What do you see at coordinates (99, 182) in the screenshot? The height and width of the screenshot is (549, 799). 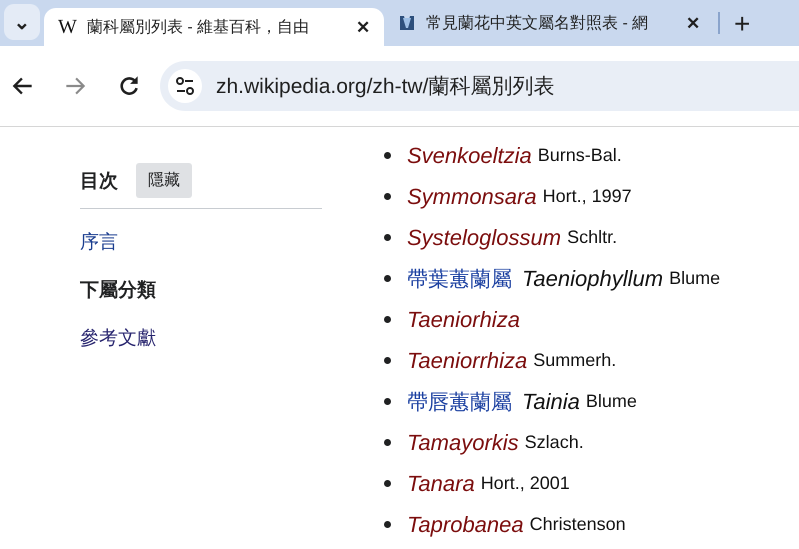 I see `toc-heading: 目次` at bounding box center [99, 182].